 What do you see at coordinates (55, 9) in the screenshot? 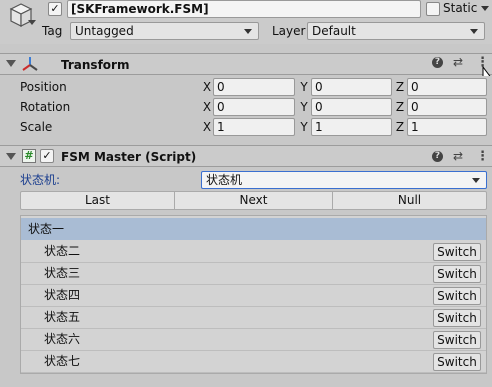
I see `active-checkbox: ✓` at bounding box center [55, 9].